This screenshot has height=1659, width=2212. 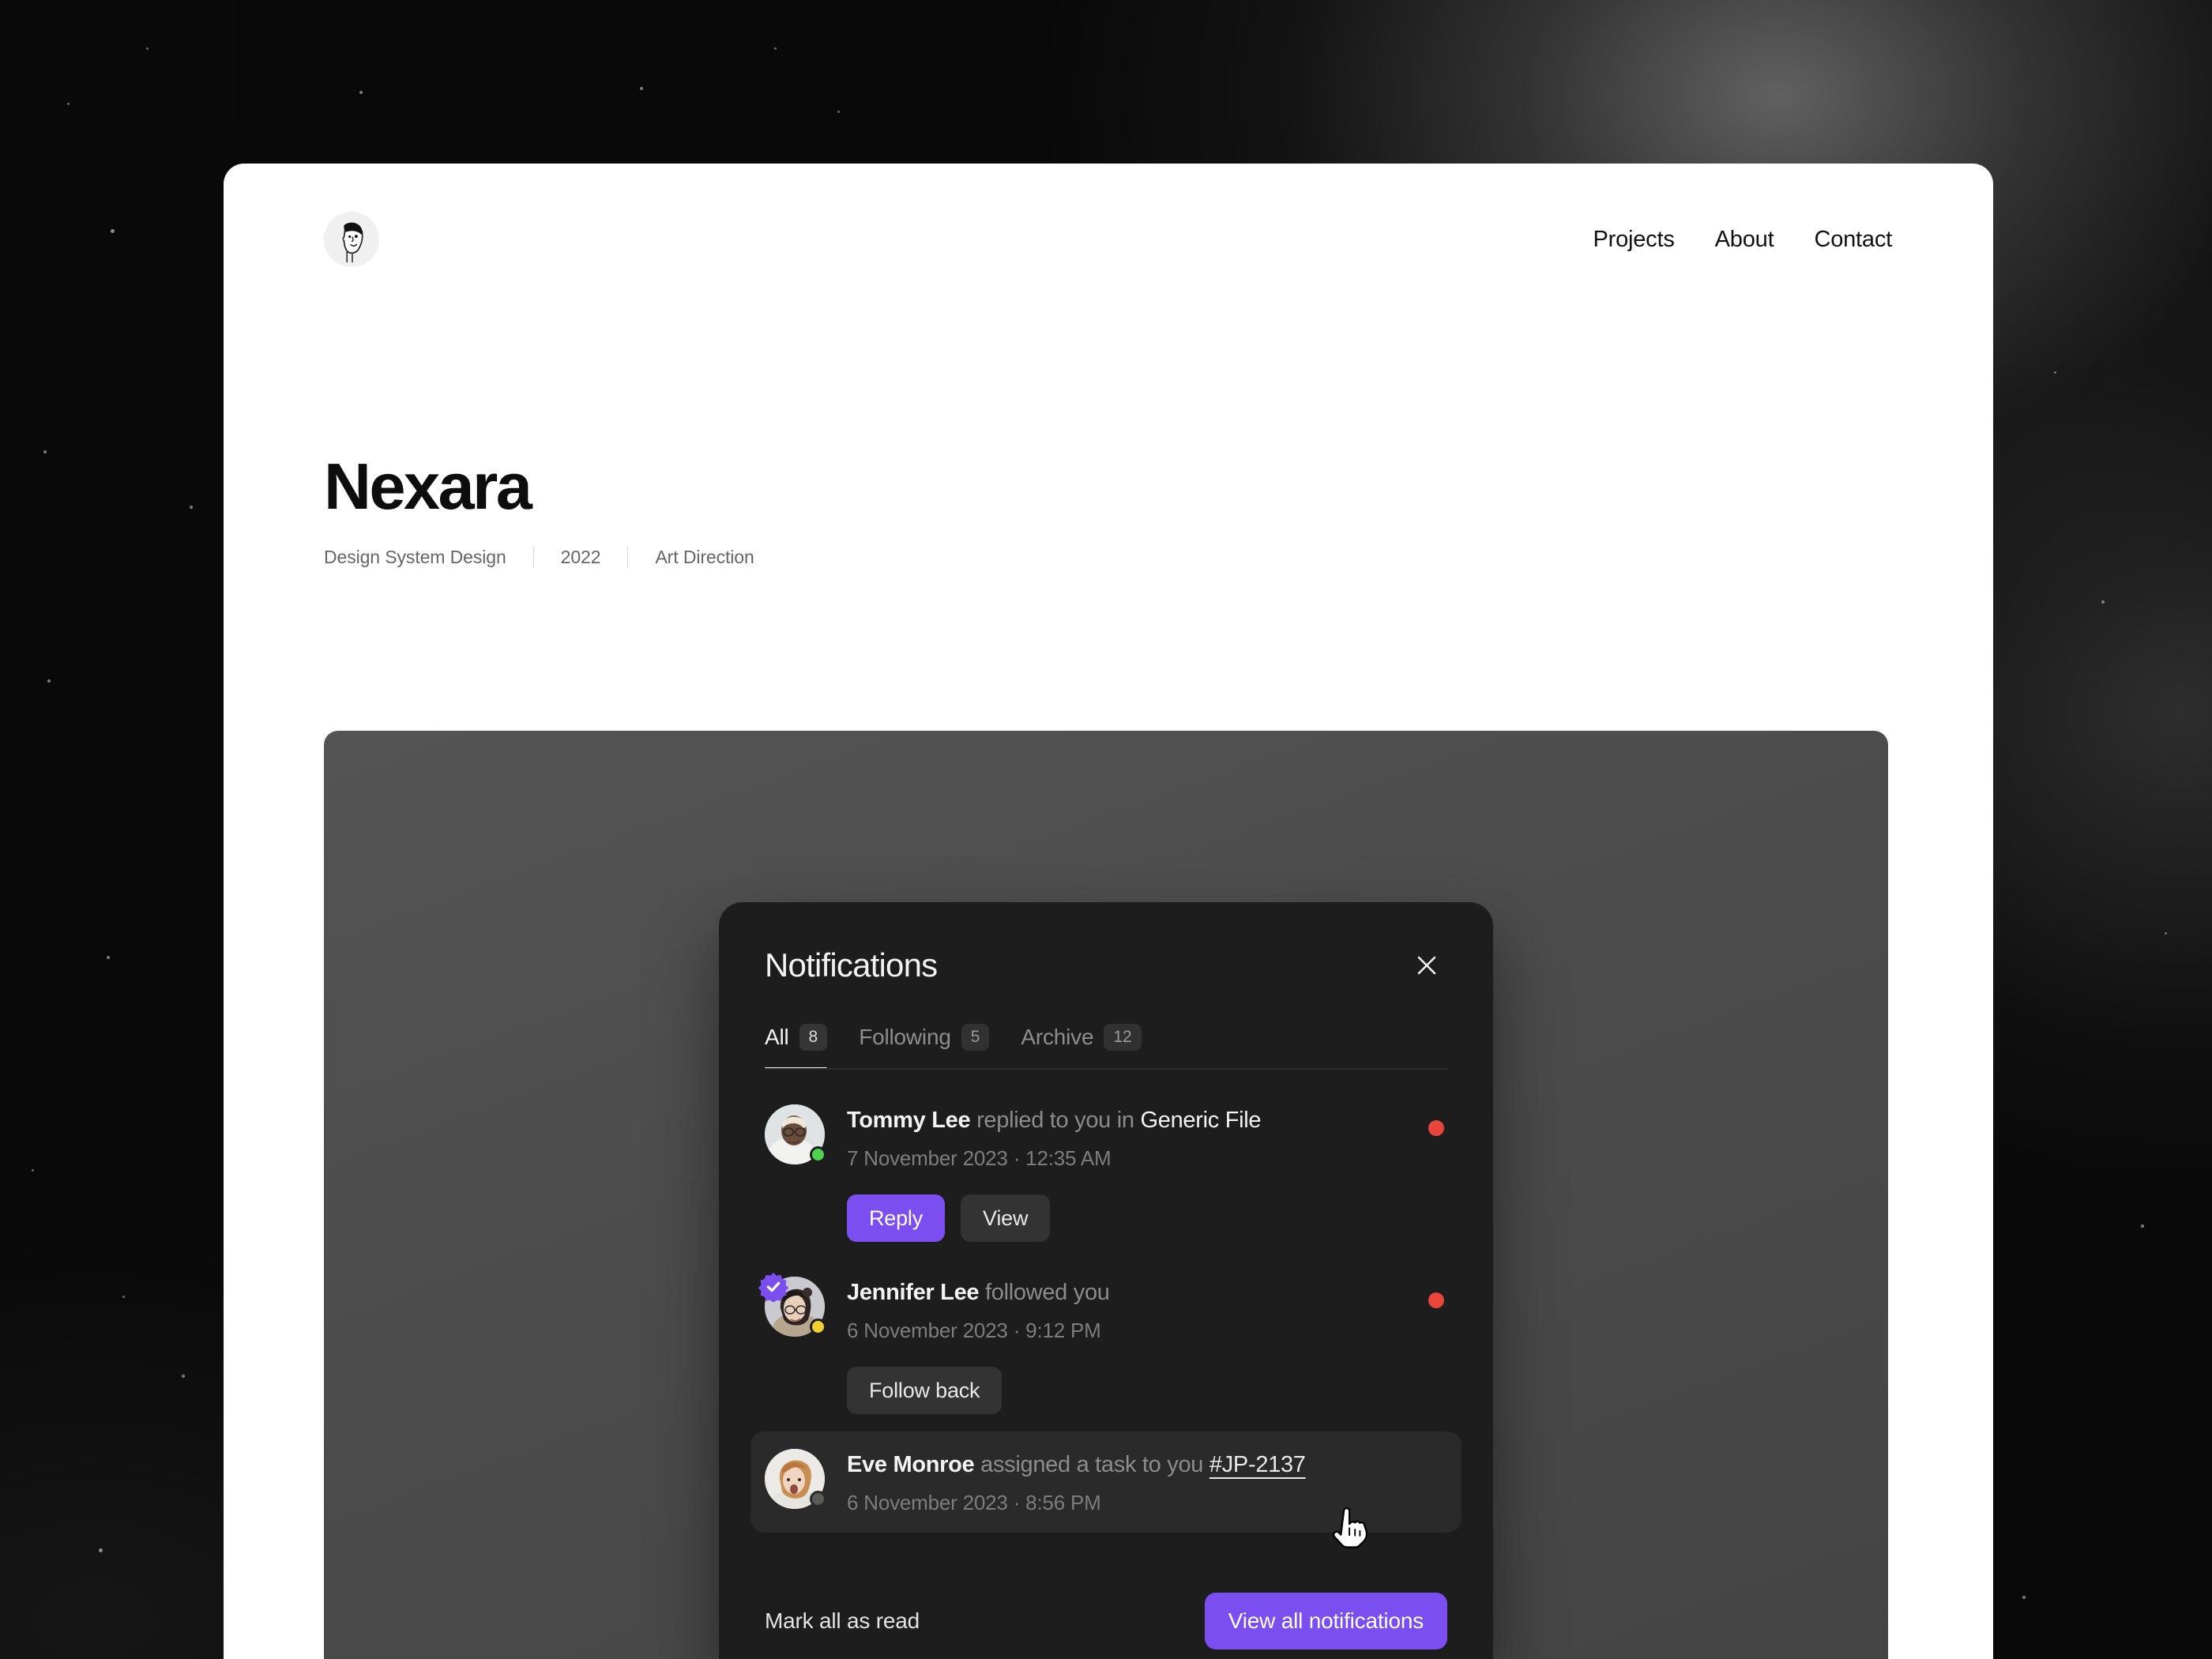 What do you see at coordinates (1853, 240) in the screenshot?
I see `nav-link-contact: Contact` at bounding box center [1853, 240].